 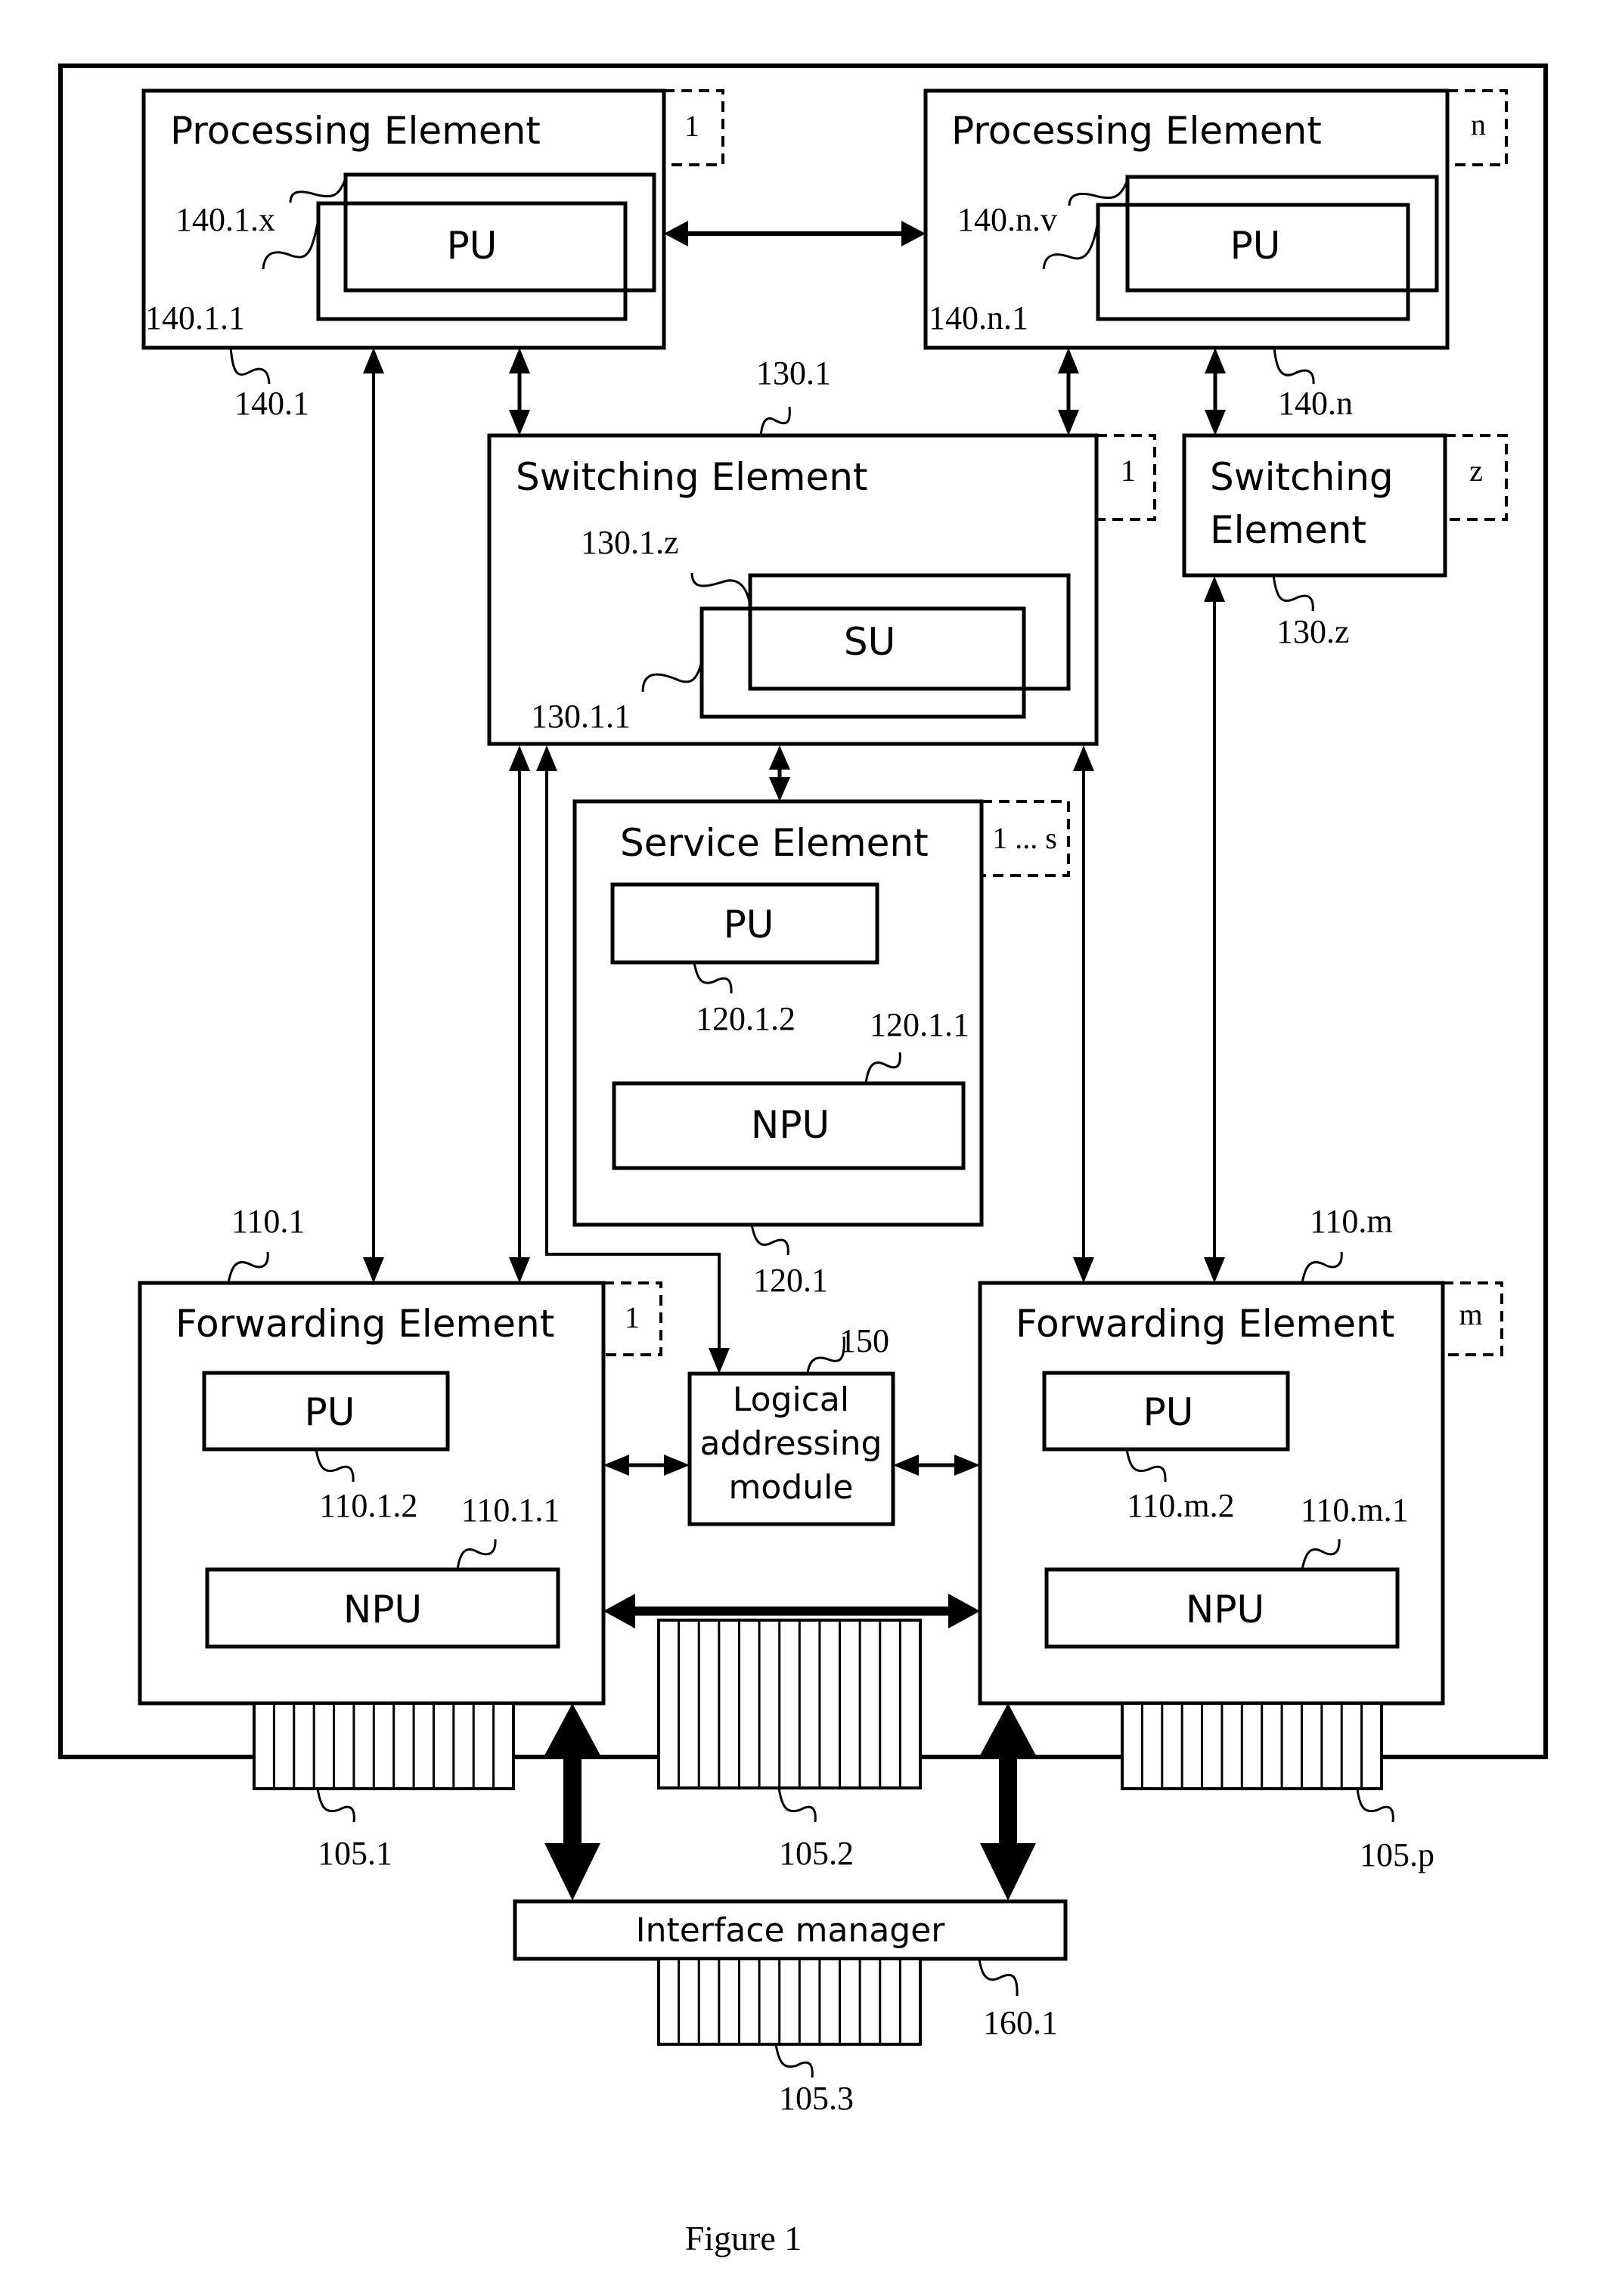 I want to click on interface-manager-label: Interface manager, so click(x=791, y=1930).